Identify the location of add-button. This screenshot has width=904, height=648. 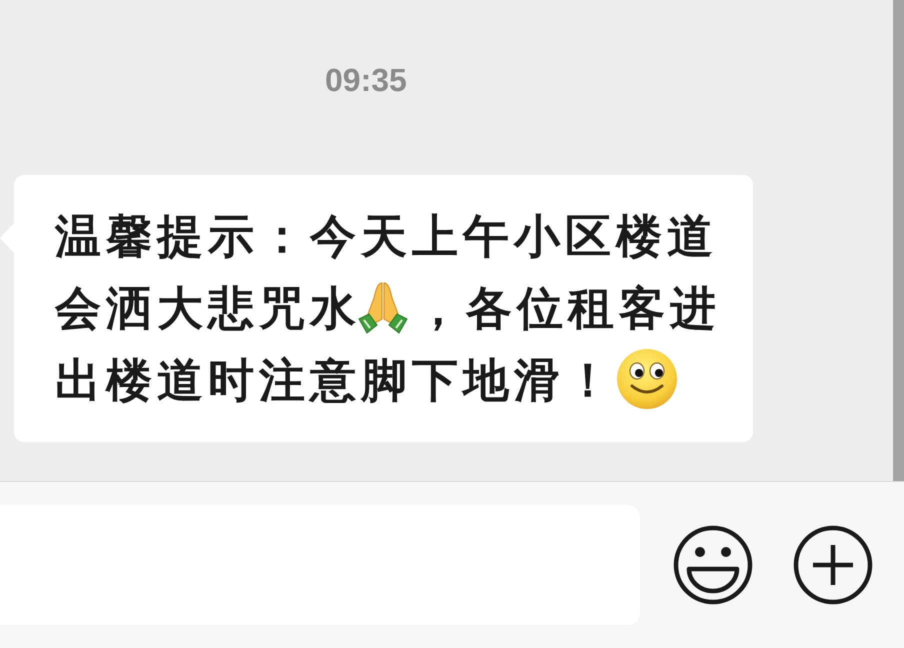
(833, 565).